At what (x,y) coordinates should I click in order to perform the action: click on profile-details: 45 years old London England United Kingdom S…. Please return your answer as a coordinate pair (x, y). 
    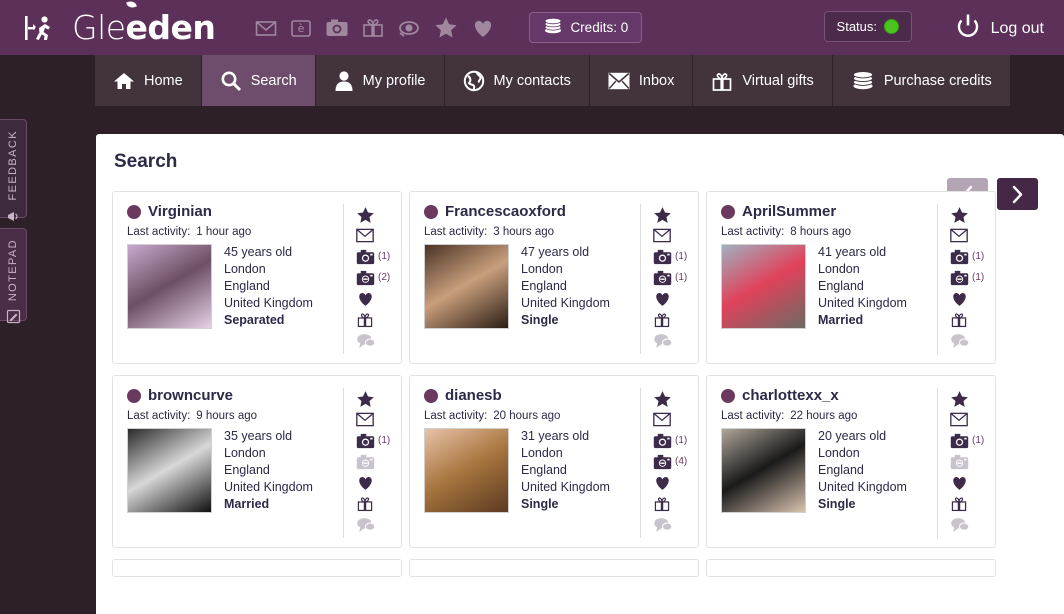
    Looking at the image, I should click on (268, 286).